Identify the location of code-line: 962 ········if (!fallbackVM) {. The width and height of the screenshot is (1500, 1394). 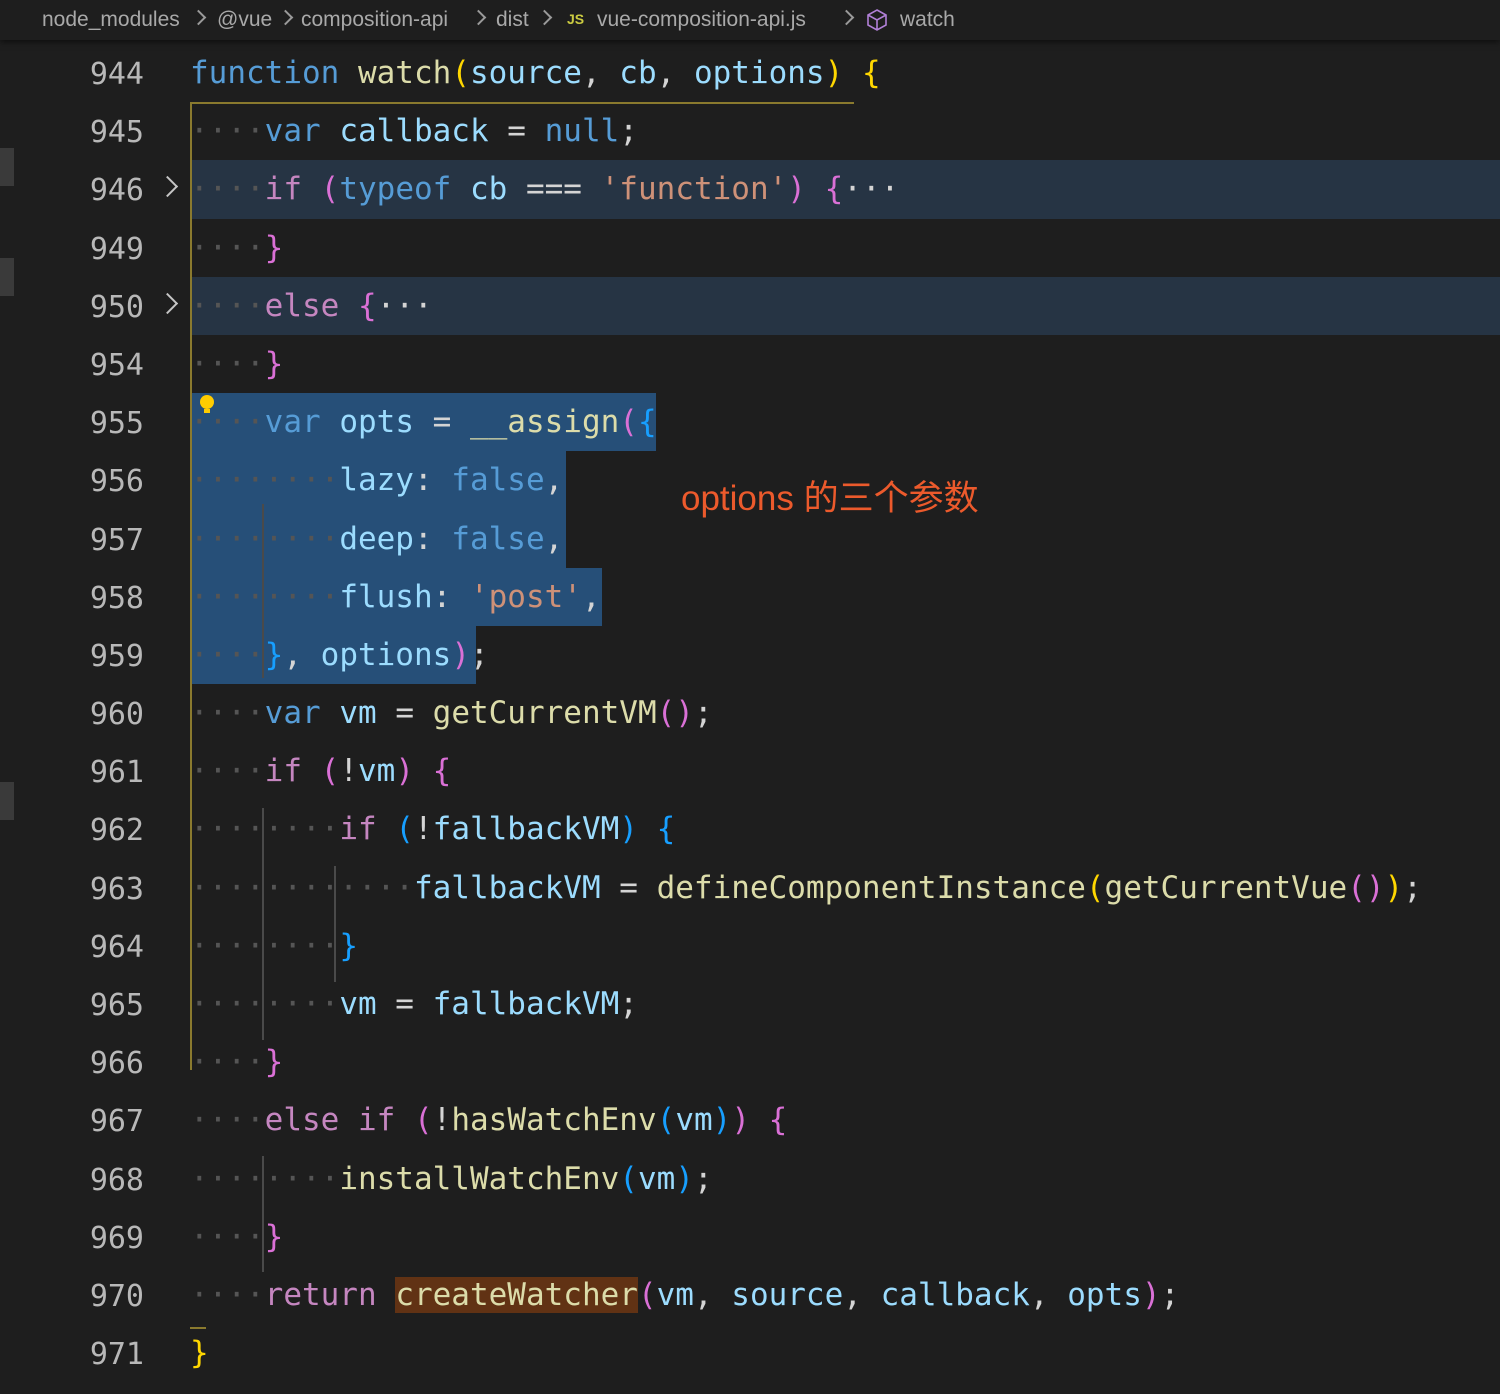
(750, 829).